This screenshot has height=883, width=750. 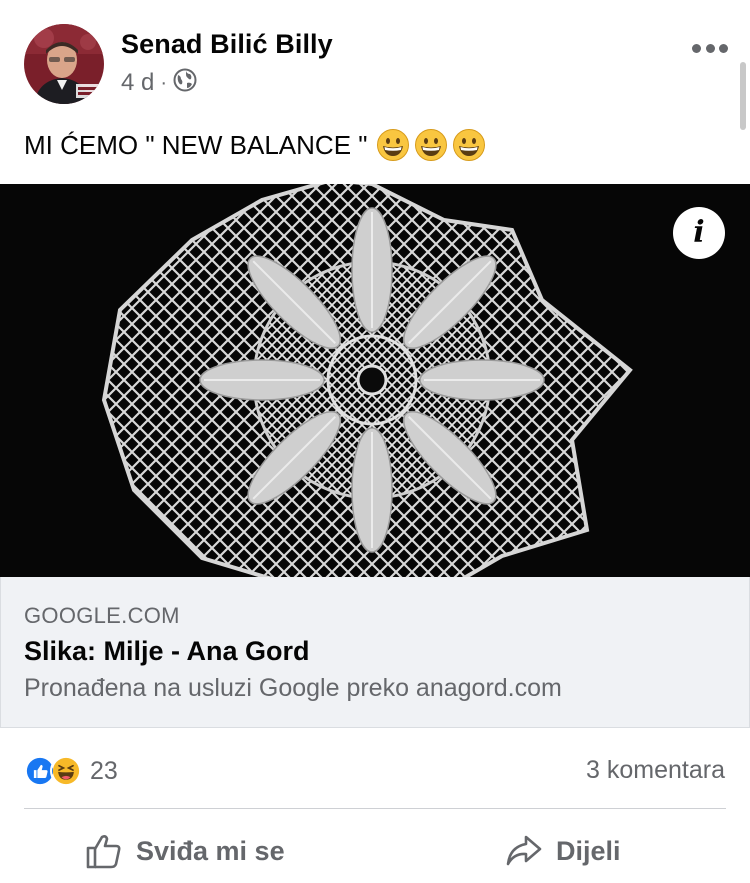 What do you see at coordinates (137, 83) in the screenshot?
I see `post-time: 4 d` at bounding box center [137, 83].